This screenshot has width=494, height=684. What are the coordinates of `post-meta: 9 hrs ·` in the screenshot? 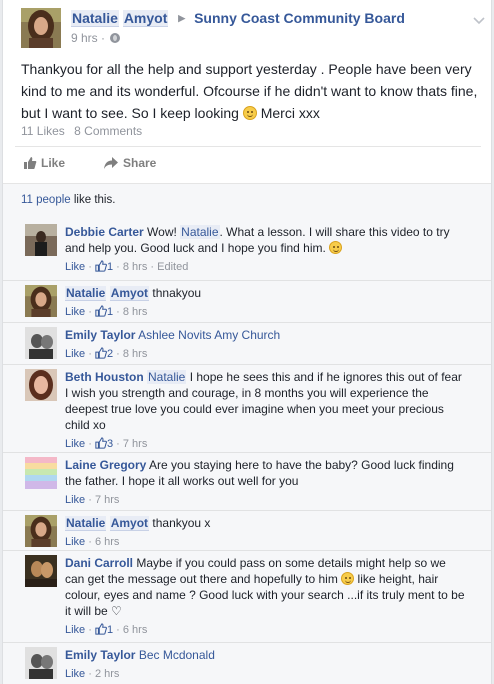 It's located at (96, 38).